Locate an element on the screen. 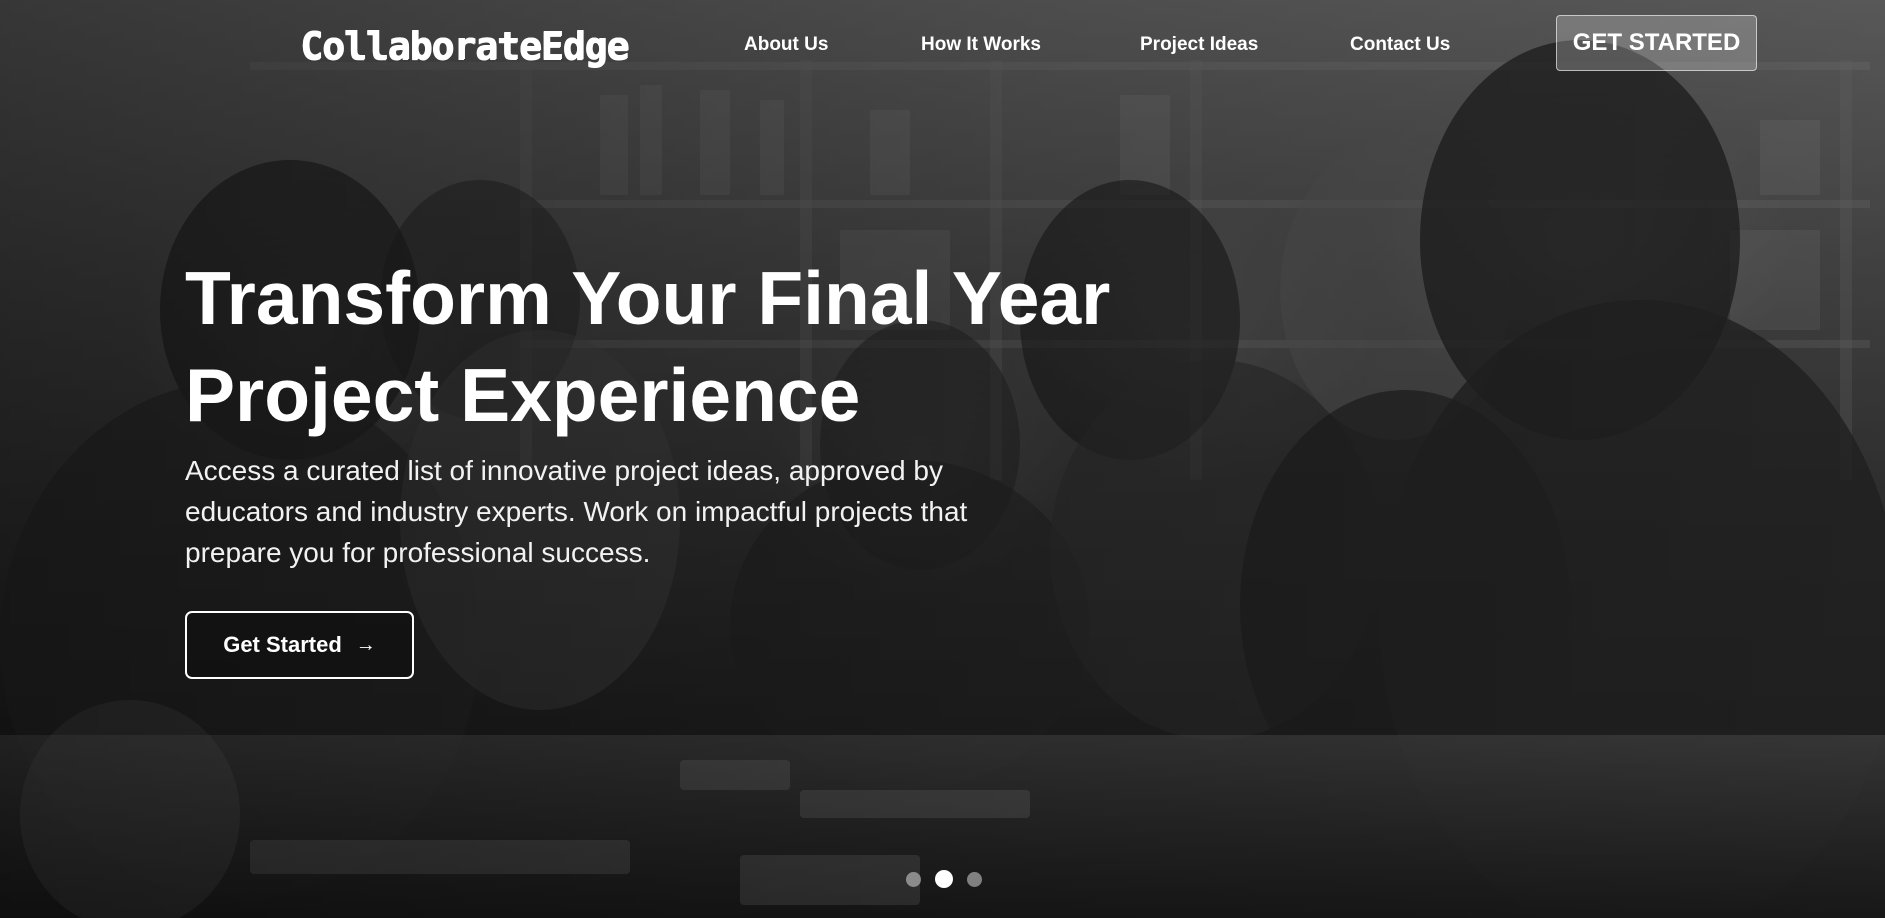 Image resolution: width=1885 pixels, height=918 pixels. nav-get-started-button: GET STARTED is located at coordinates (1656, 43).